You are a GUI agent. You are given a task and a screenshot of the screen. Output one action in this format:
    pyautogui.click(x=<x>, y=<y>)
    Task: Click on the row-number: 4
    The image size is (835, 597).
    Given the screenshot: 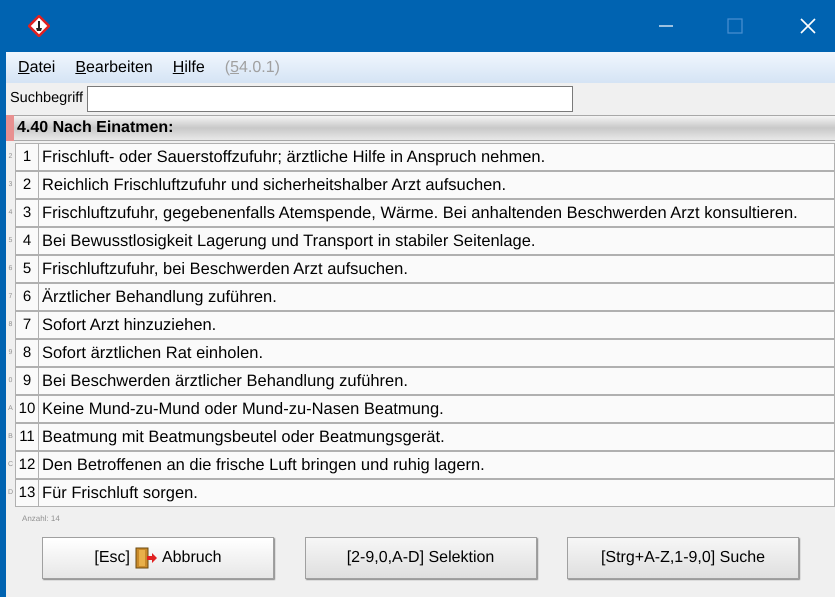 What is the action you would take?
    pyautogui.click(x=27, y=241)
    